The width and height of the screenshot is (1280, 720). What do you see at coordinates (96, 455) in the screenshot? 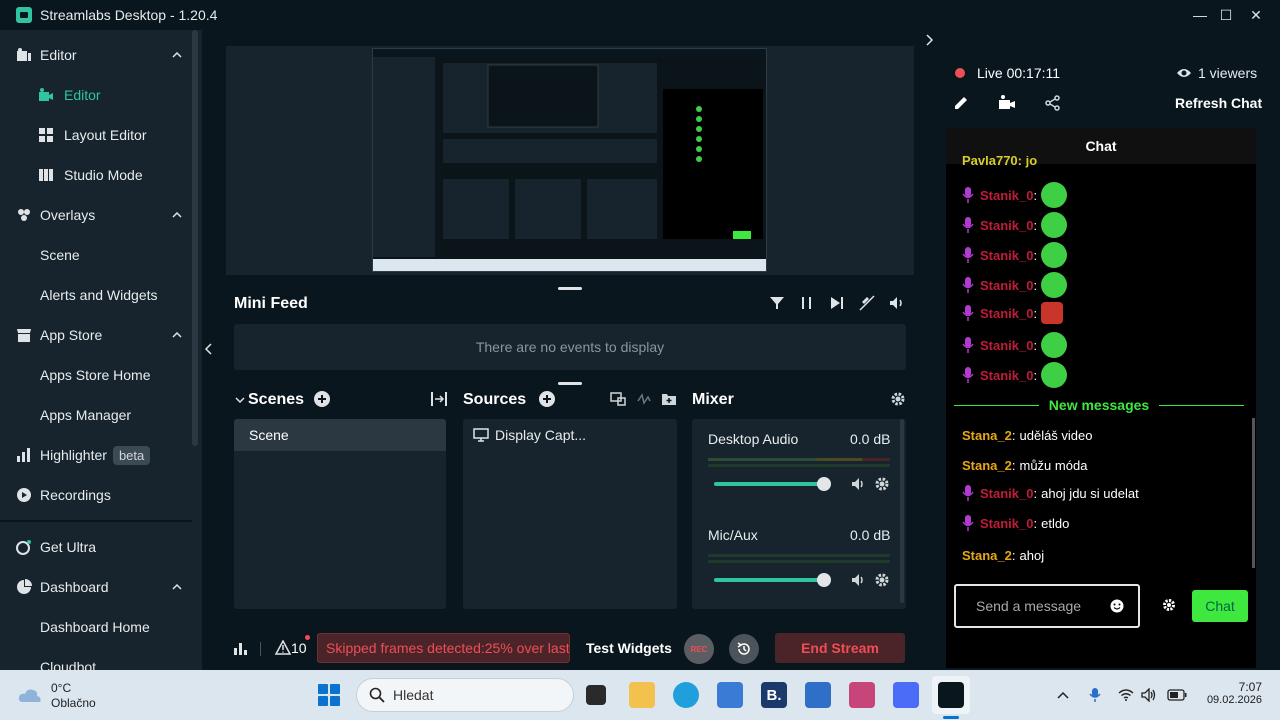
I see `sidebar-item-highlighter: Highlighter beta` at bounding box center [96, 455].